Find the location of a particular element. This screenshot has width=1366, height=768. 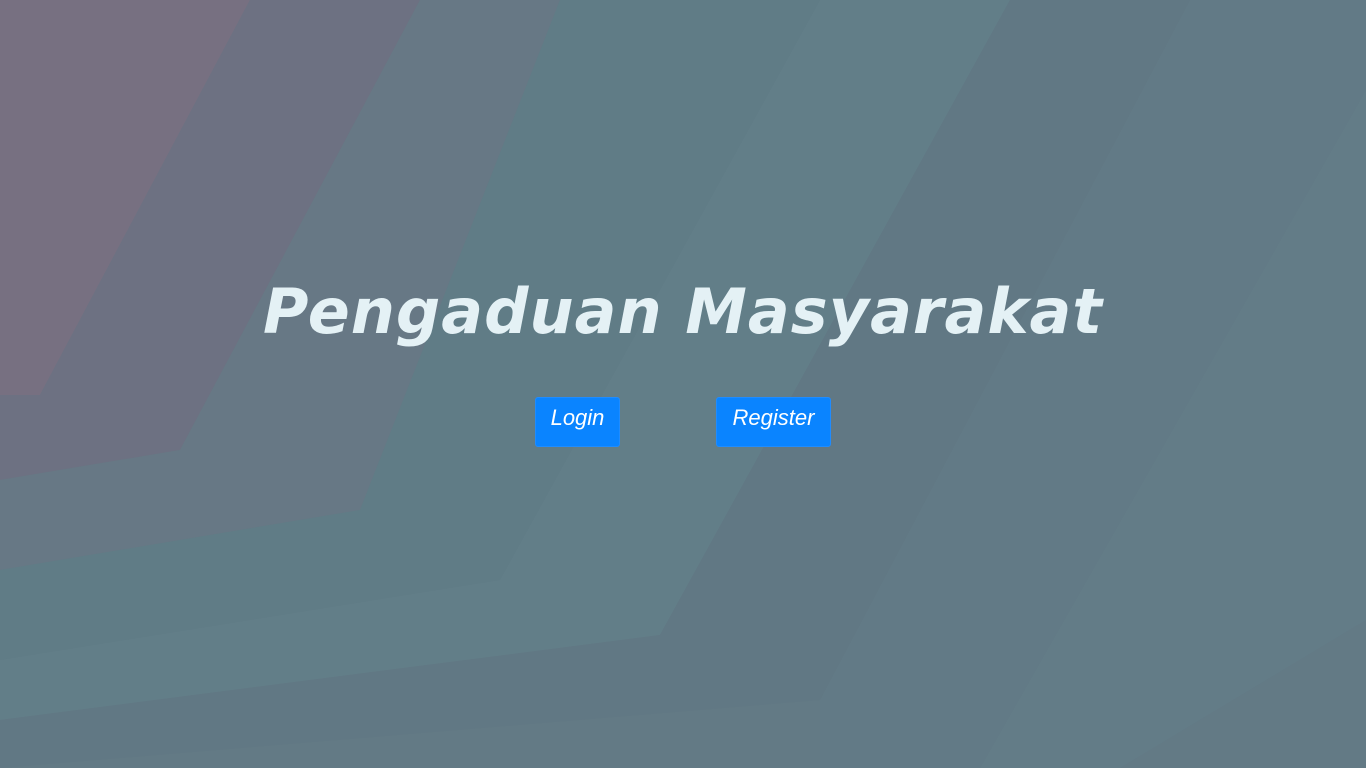

register-button: Register is located at coordinates (773, 422).